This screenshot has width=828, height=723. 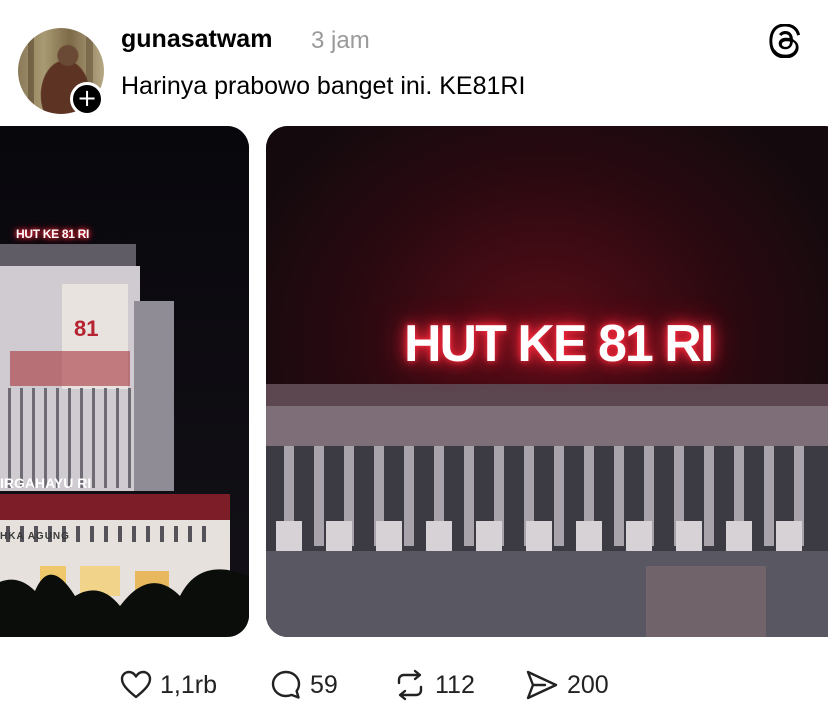 I want to click on reply-count: 59, so click(x=324, y=684).